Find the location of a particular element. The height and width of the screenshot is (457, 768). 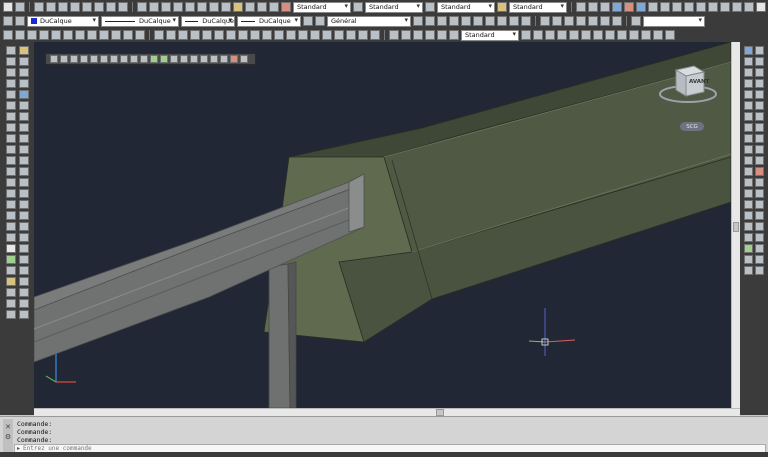

render-preset-icon is located at coordinates (605, 21).